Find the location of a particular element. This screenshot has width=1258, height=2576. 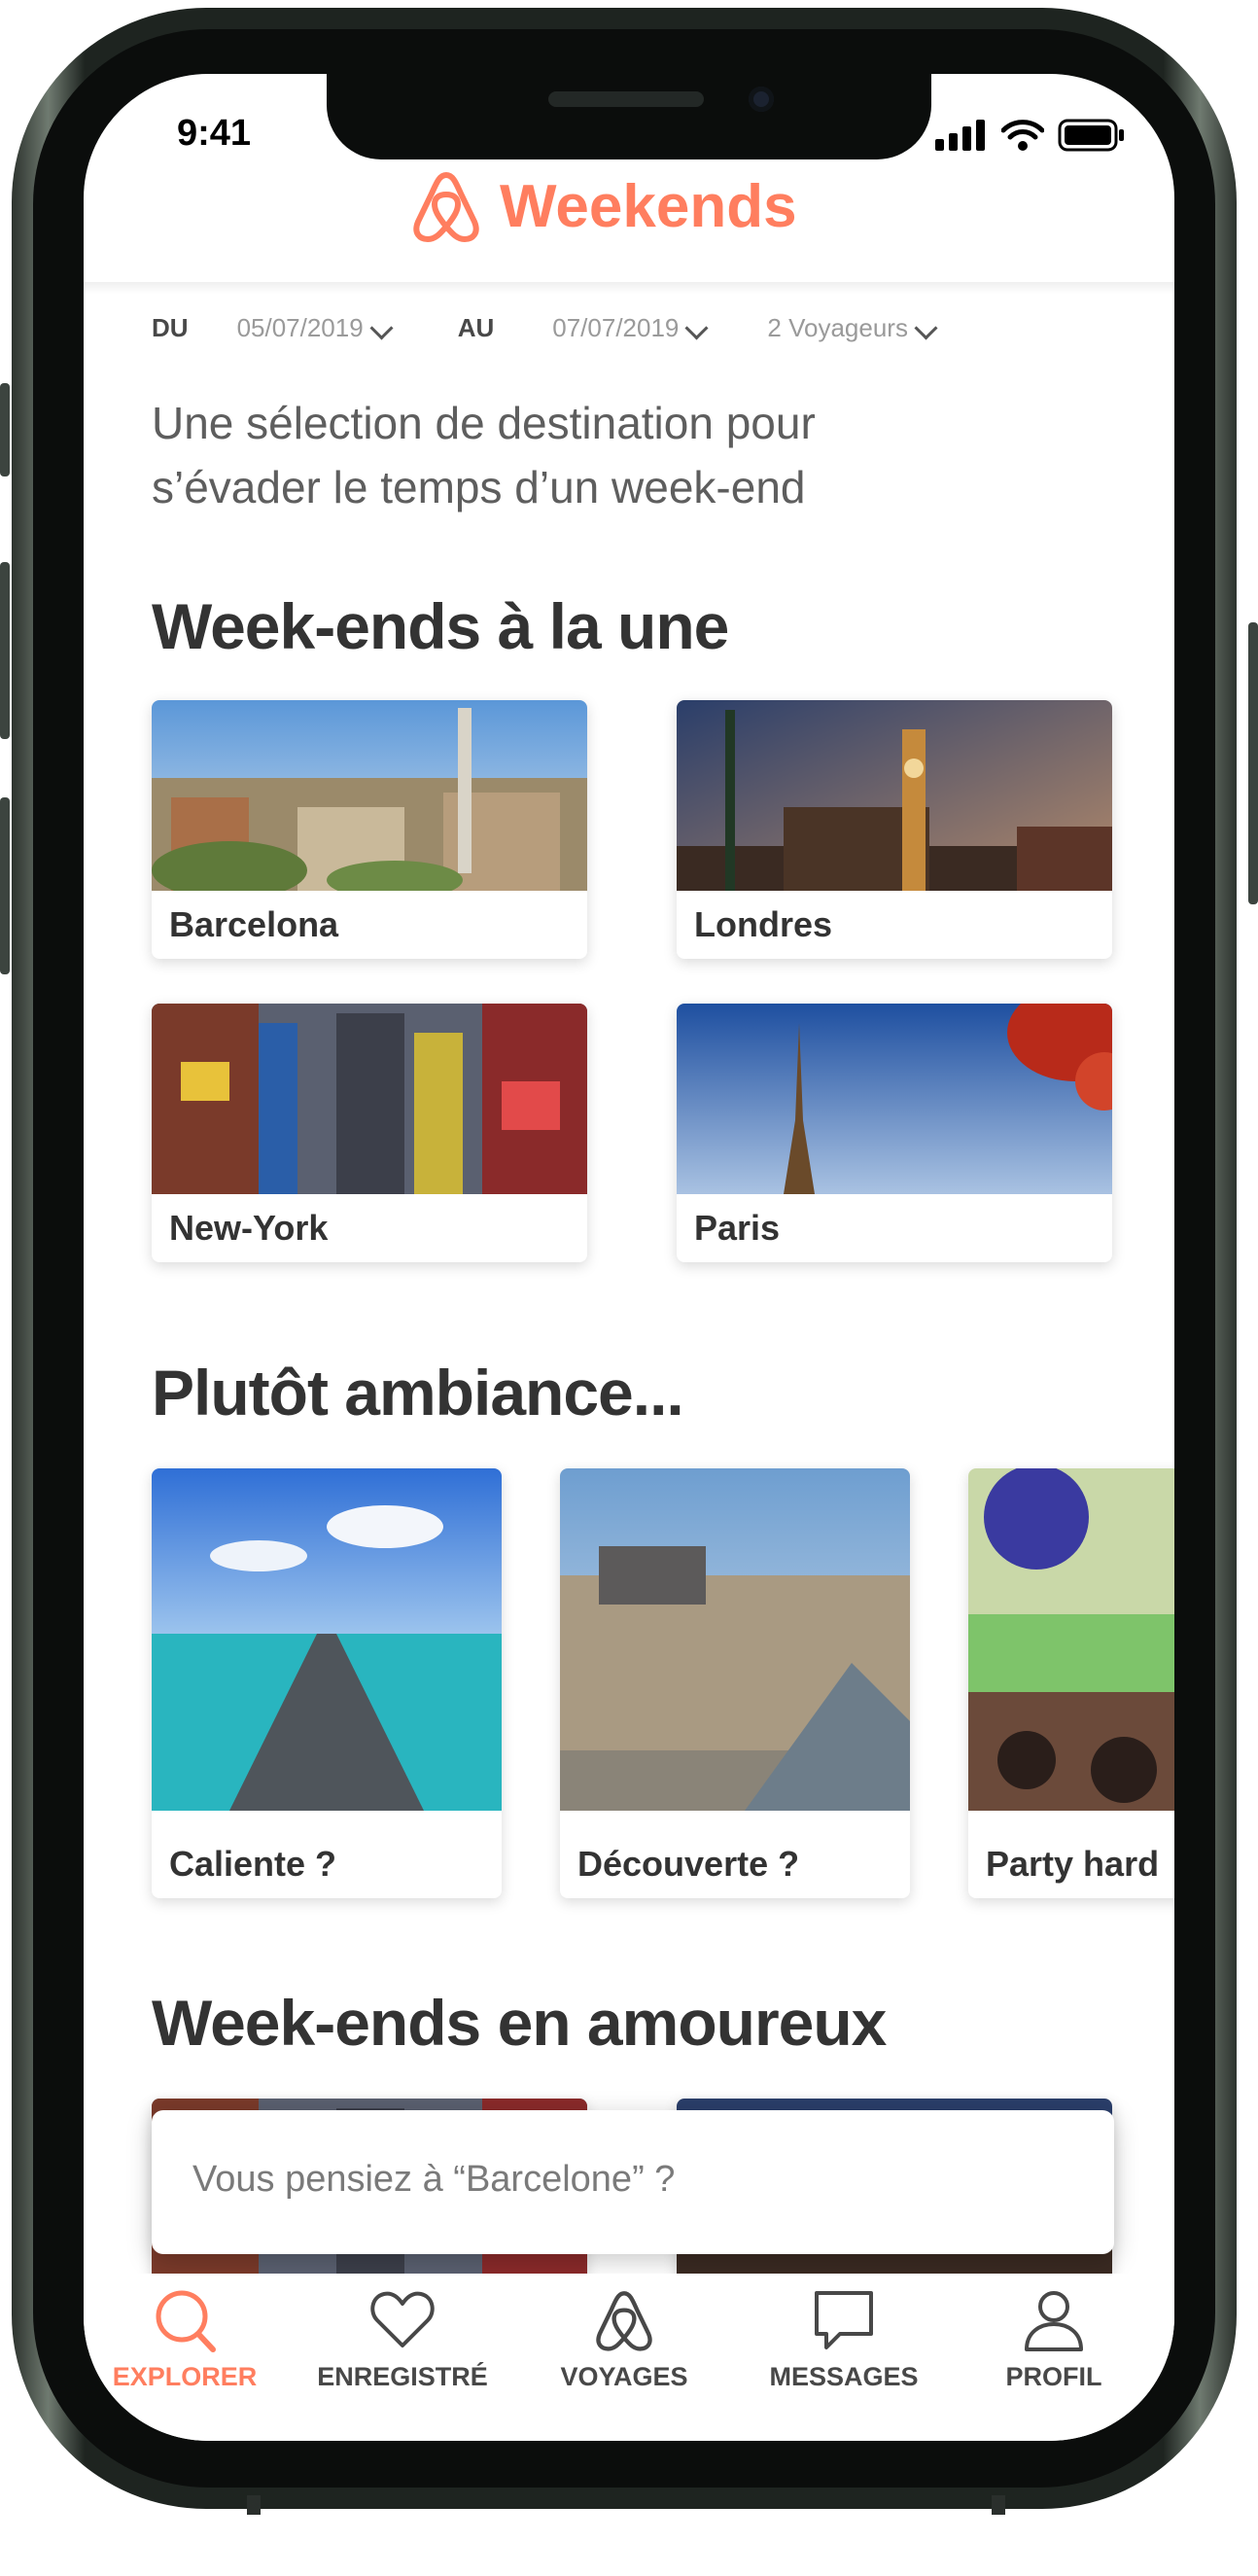

tab-enregistre: ENREGISTRÉ is located at coordinates (403, 2340).